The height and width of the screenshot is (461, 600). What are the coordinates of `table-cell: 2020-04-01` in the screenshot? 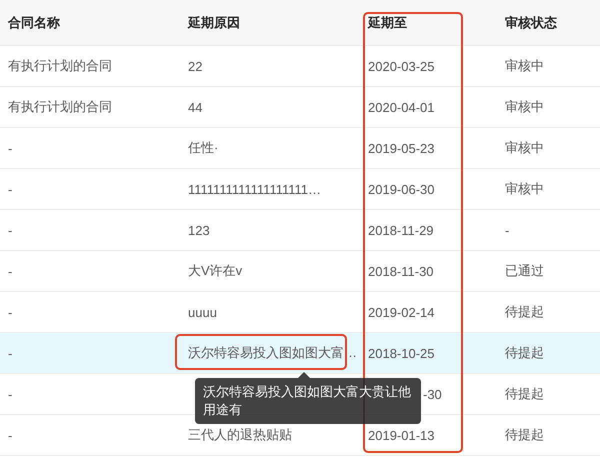 It's located at (401, 107).